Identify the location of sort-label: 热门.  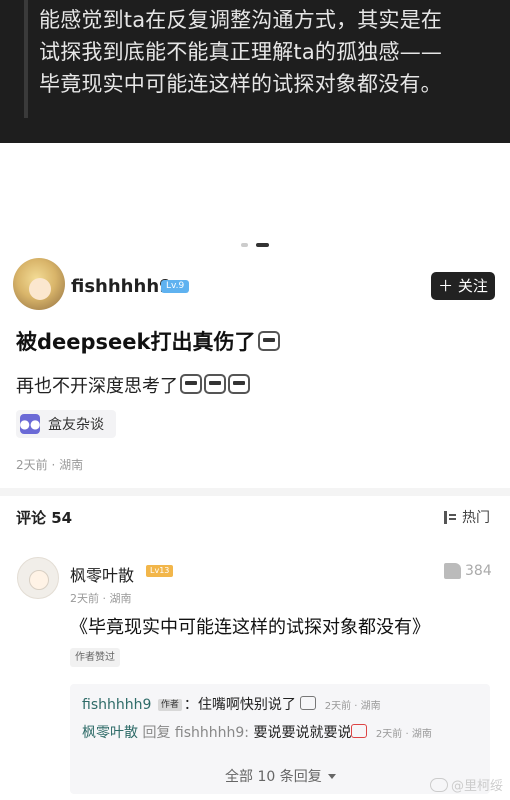
(476, 518).